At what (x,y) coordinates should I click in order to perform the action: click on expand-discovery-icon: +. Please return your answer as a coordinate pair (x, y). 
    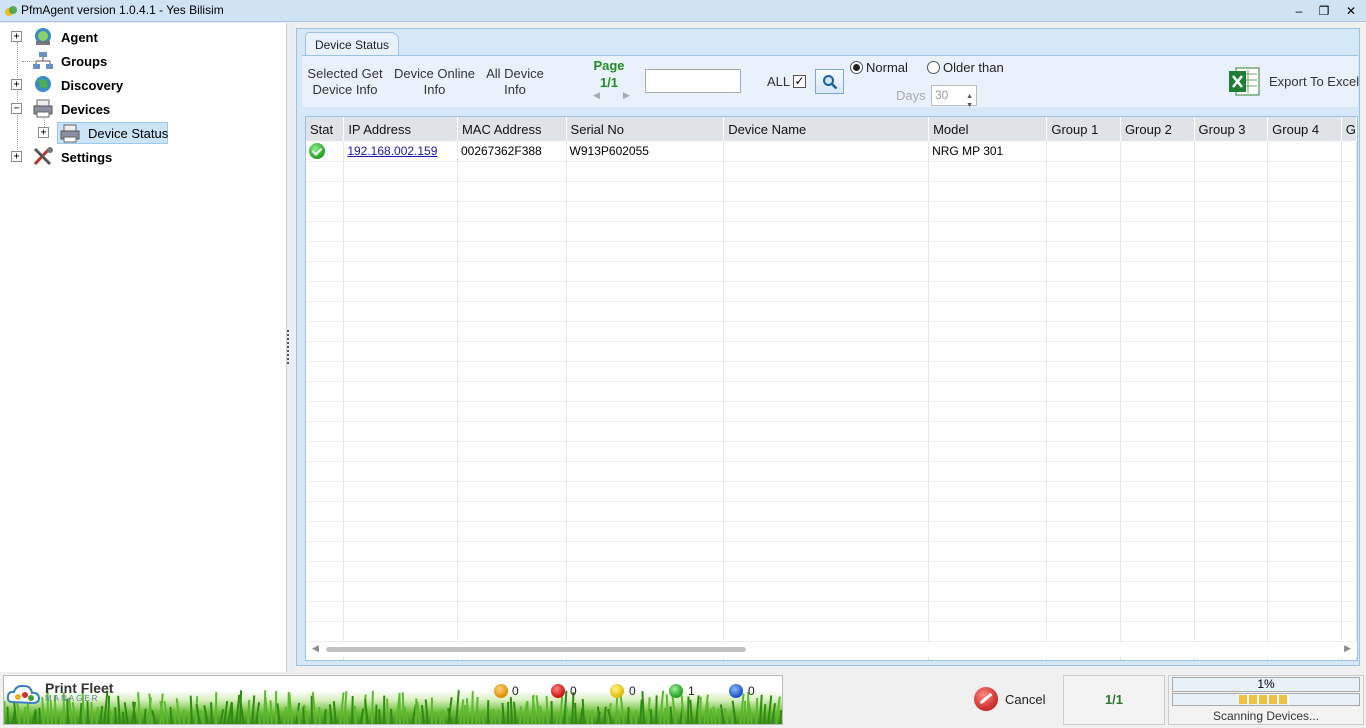
    Looking at the image, I should click on (16, 84).